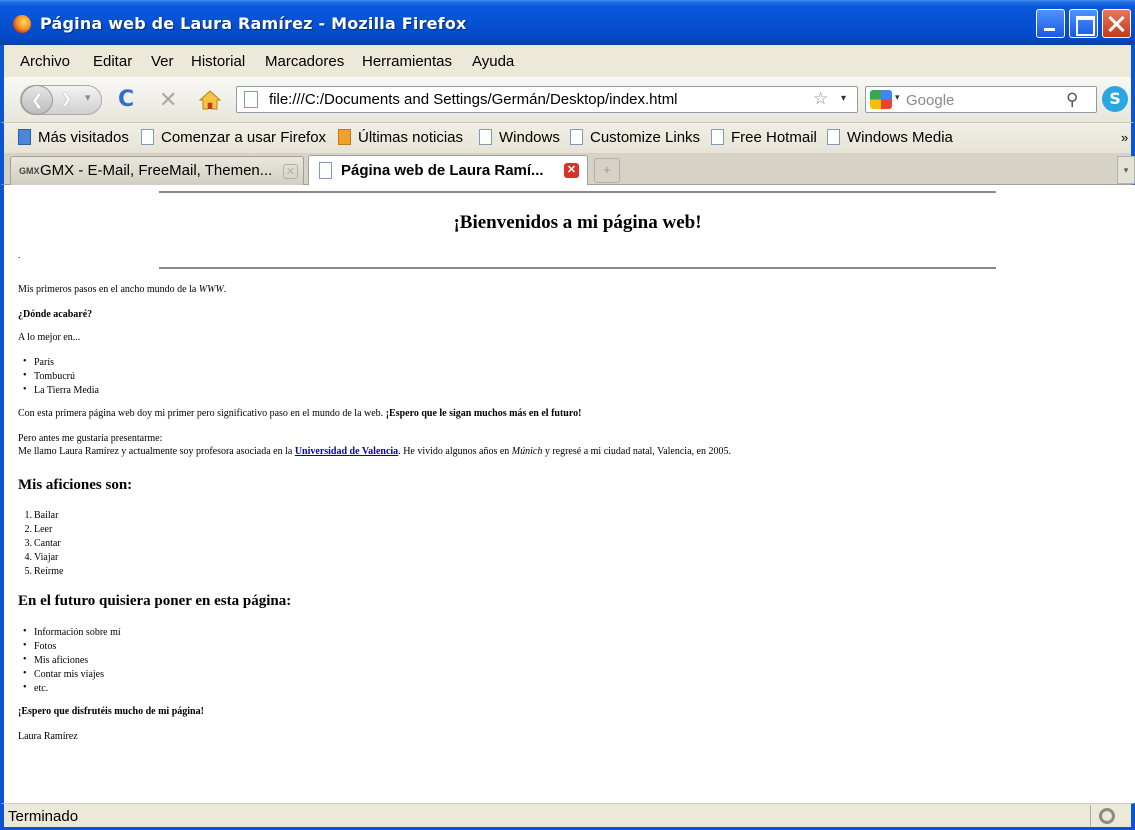 The width and height of the screenshot is (1135, 830). I want to click on bookmark-customize-links: Customize Links, so click(635, 137).